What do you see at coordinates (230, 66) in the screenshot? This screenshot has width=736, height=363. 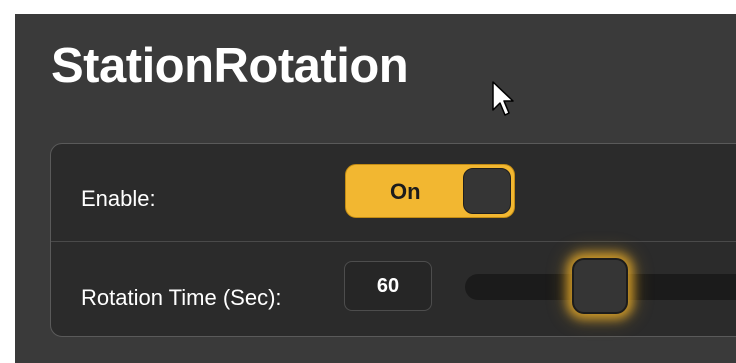 I see `page-title: StationRotation` at bounding box center [230, 66].